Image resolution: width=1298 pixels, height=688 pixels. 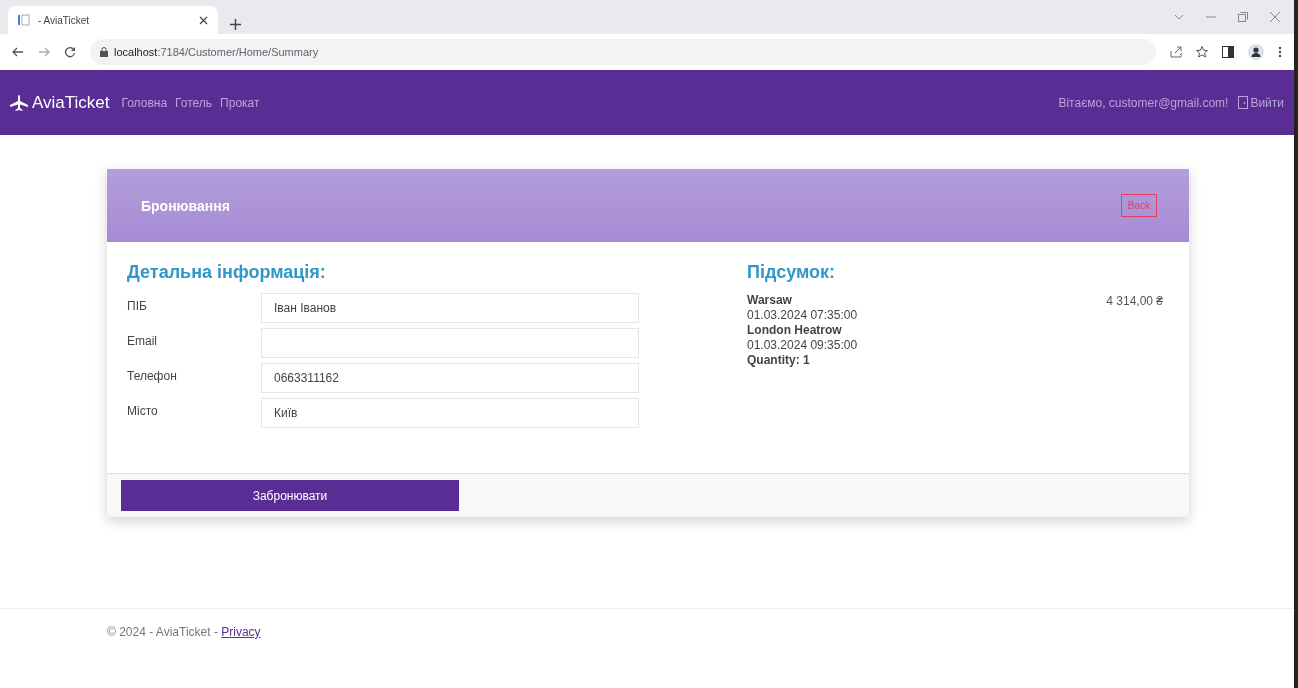 I want to click on more-icon, so click(x=1280, y=52).